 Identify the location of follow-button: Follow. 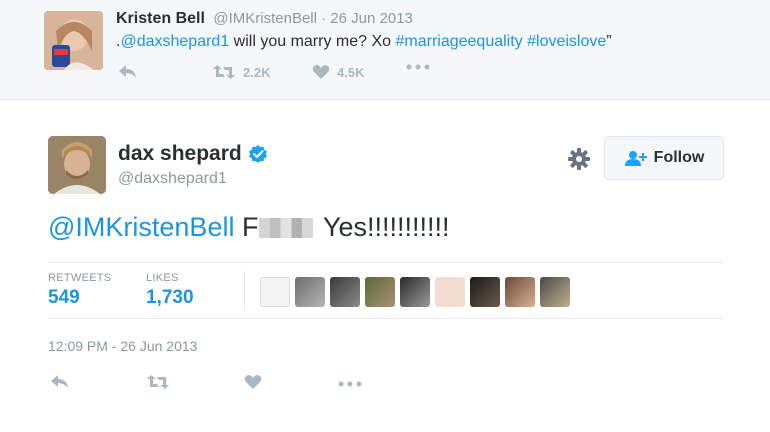
(664, 158).